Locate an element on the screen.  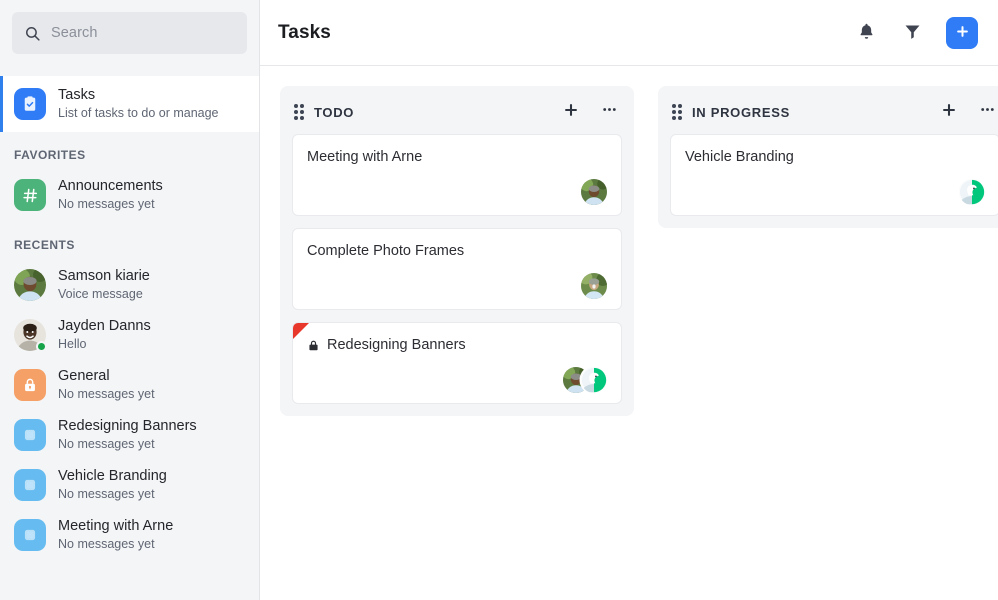
filter-button is located at coordinates (912, 33).